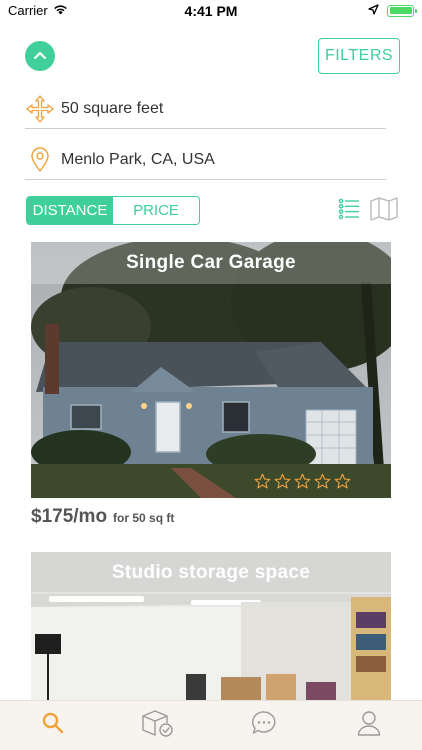  I want to click on rating-stars, so click(302, 484).